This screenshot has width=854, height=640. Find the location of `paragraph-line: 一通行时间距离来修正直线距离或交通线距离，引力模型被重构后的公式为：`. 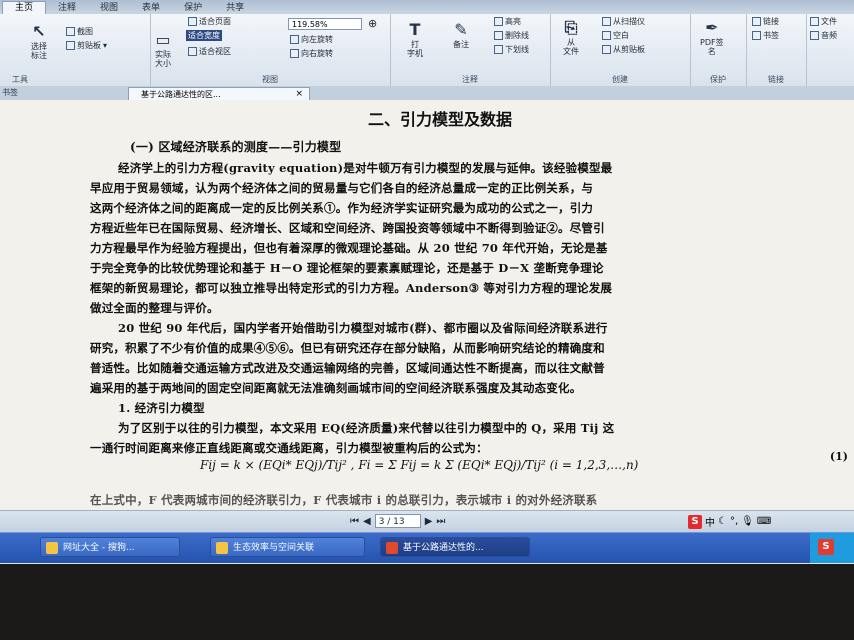

paragraph-line: 一通行时间距离来修正直线距离或交通线距离，引力模型被重构后的公式为： is located at coordinates (289, 448).